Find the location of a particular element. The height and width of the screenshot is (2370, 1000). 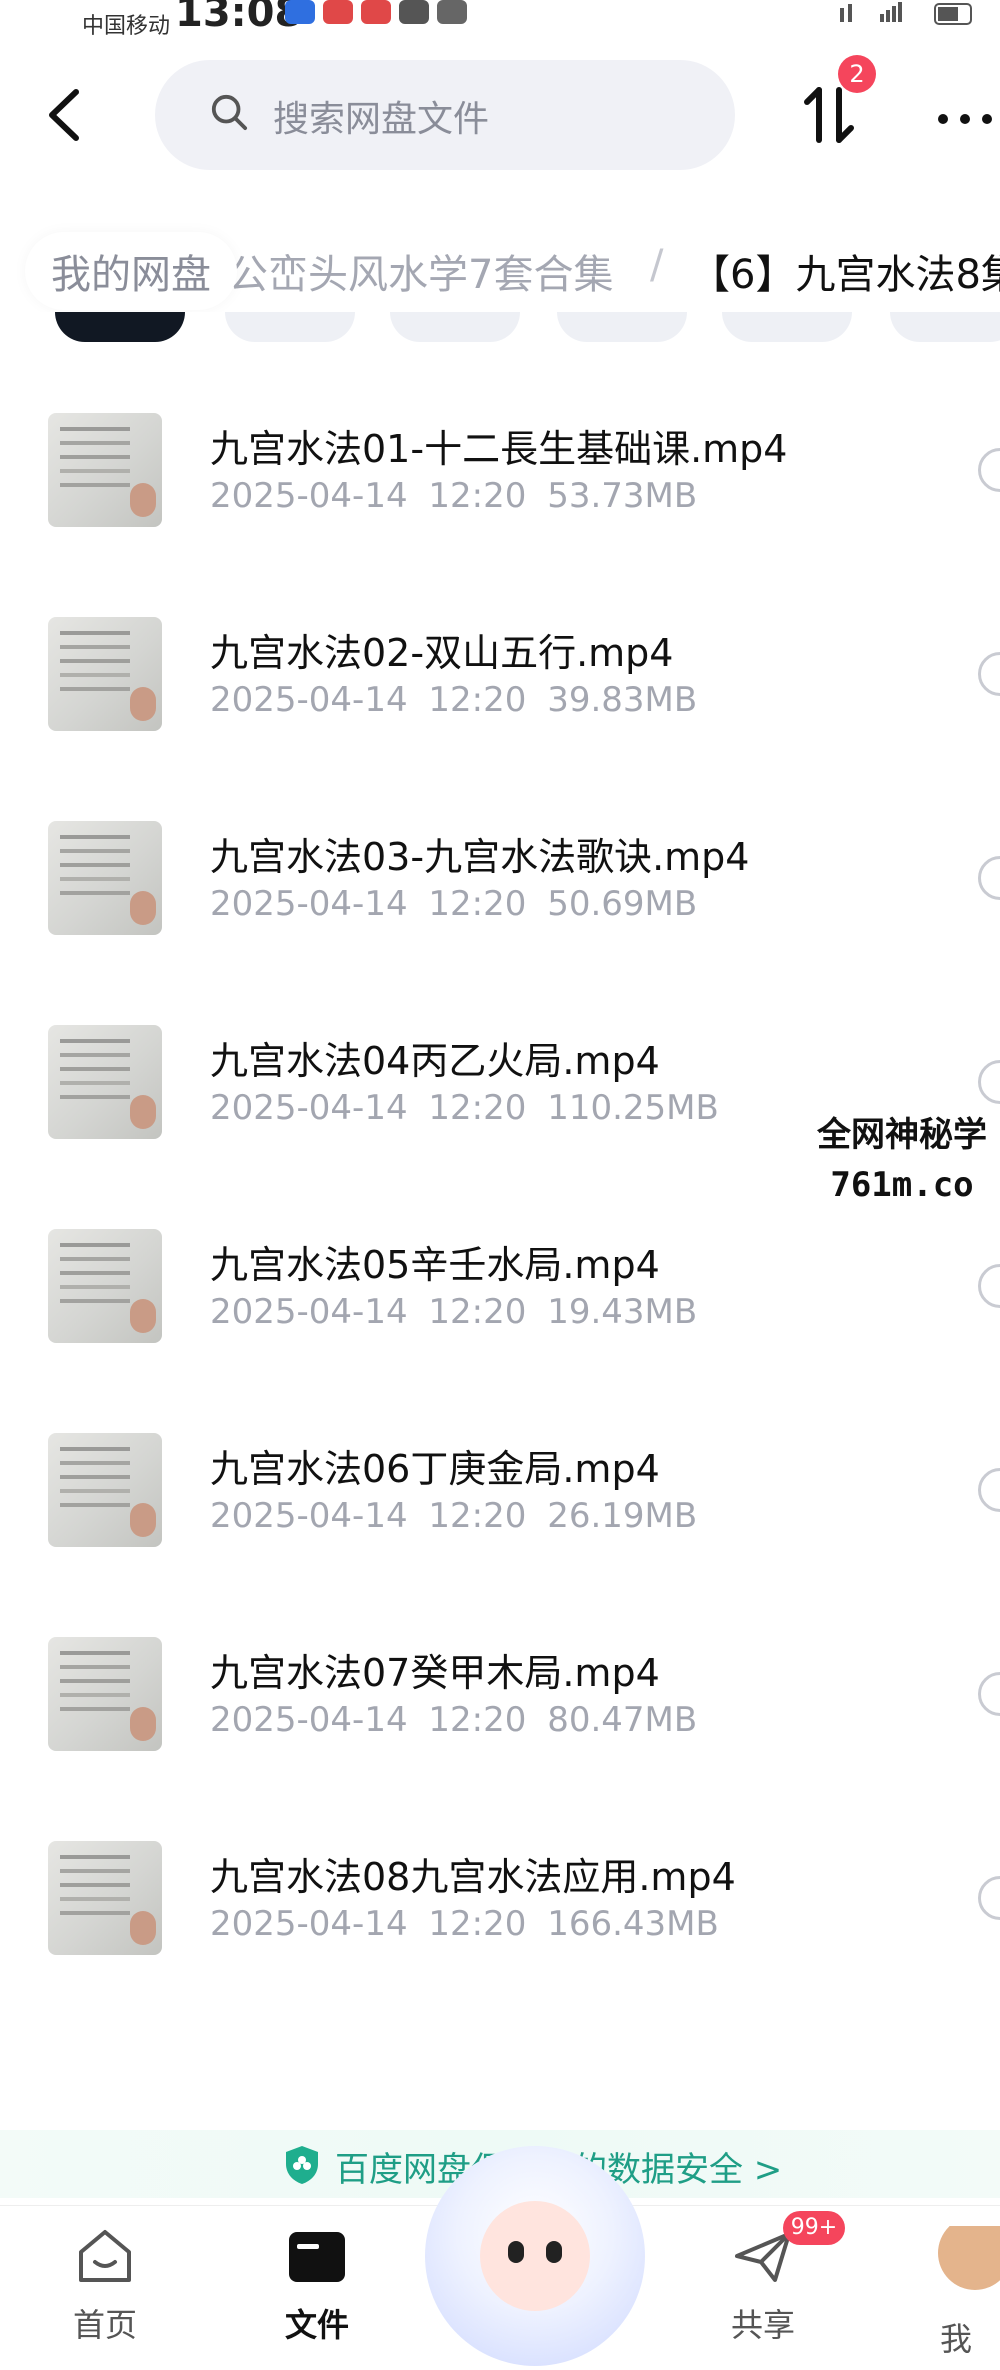

file-size: 53.73MB is located at coordinates (622, 496).